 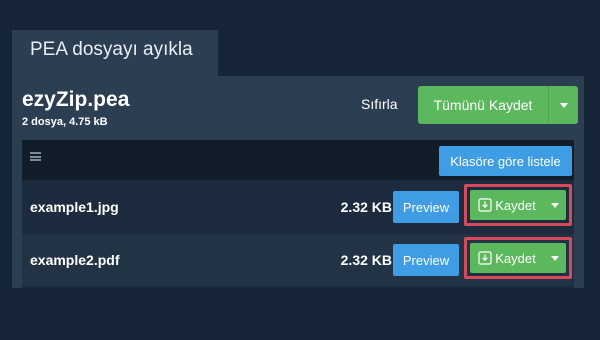 I want to click on hamburger-icon, so click(x=35, y=156).